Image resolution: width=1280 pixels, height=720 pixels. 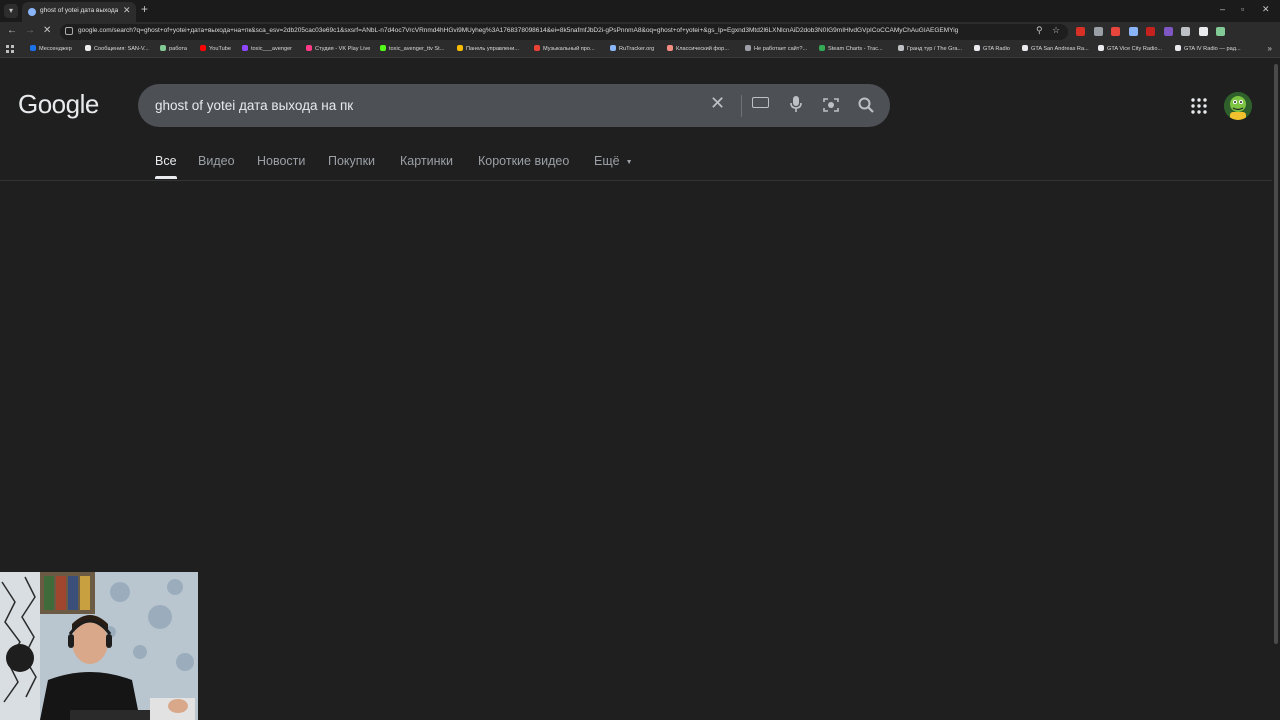 What do you see at coordinates (127, 10) in the screenshot?
I see `tab-close-icon: ✕` at bounding box center [127, 10].